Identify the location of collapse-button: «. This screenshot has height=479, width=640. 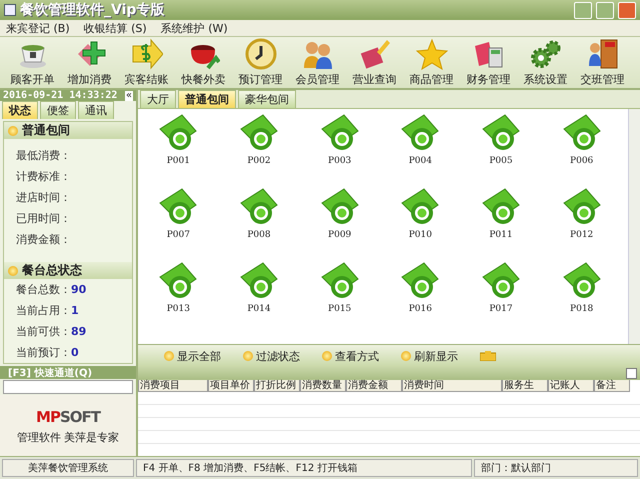
(128, 95).